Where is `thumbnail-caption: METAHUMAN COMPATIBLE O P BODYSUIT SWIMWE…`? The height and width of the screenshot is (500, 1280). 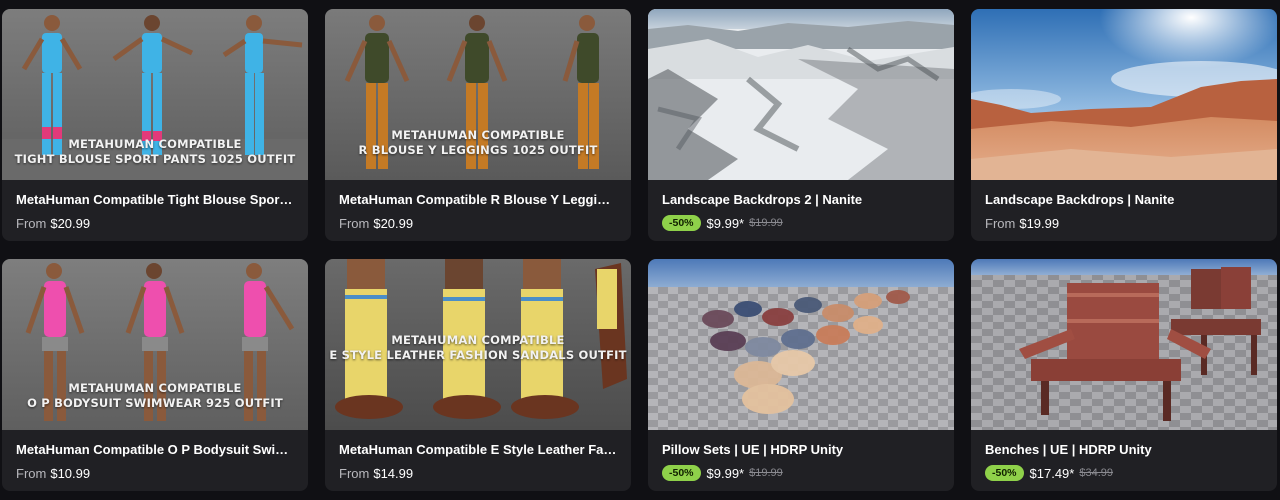 thumbnail-caption: METAHUMAN COMPATIBLE O P BODYSUIT SWIMWE… is located at coordinates (155, 395).